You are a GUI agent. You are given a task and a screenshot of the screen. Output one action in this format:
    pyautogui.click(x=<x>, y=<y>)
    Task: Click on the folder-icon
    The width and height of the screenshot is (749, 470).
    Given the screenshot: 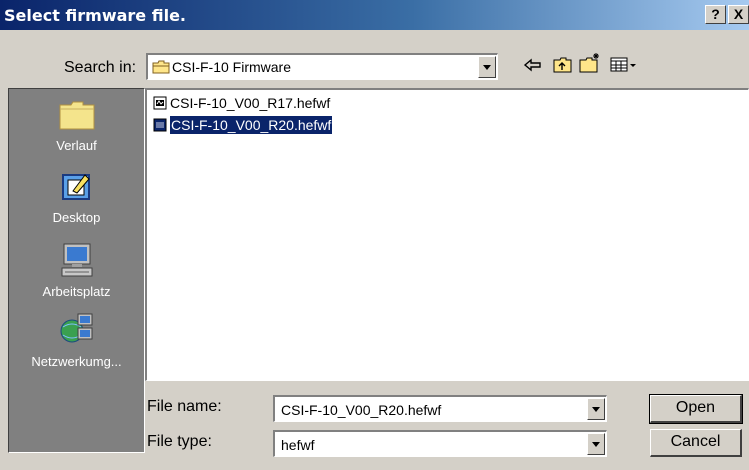 What is the action you would take?
    pyautogui.click(x=161, y=69)
    